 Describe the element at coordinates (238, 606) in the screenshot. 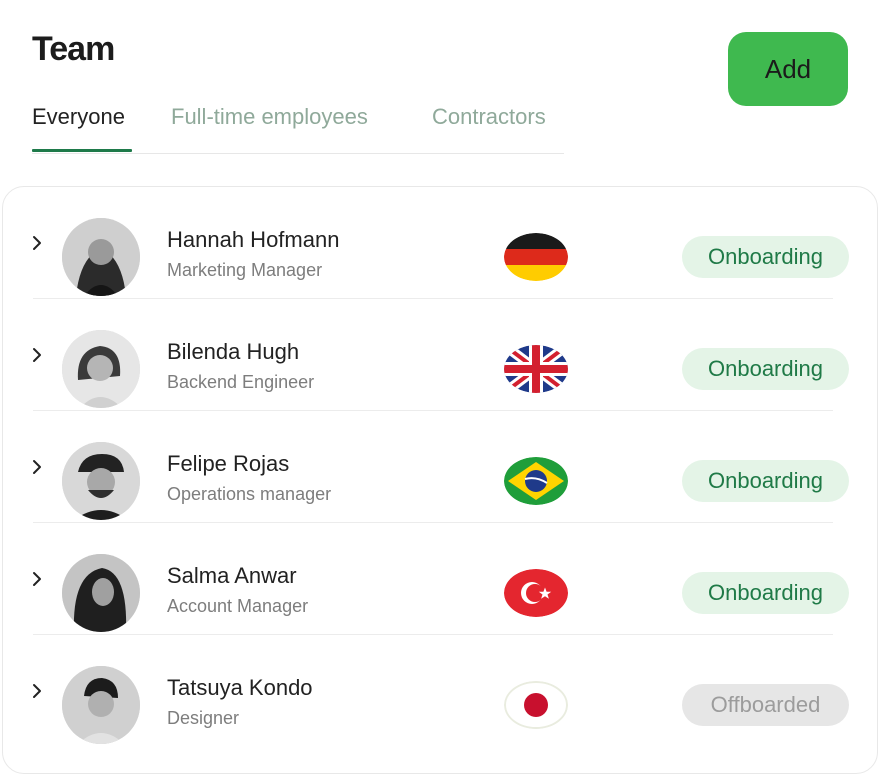

I see `member-role: Account Manager` at that location.